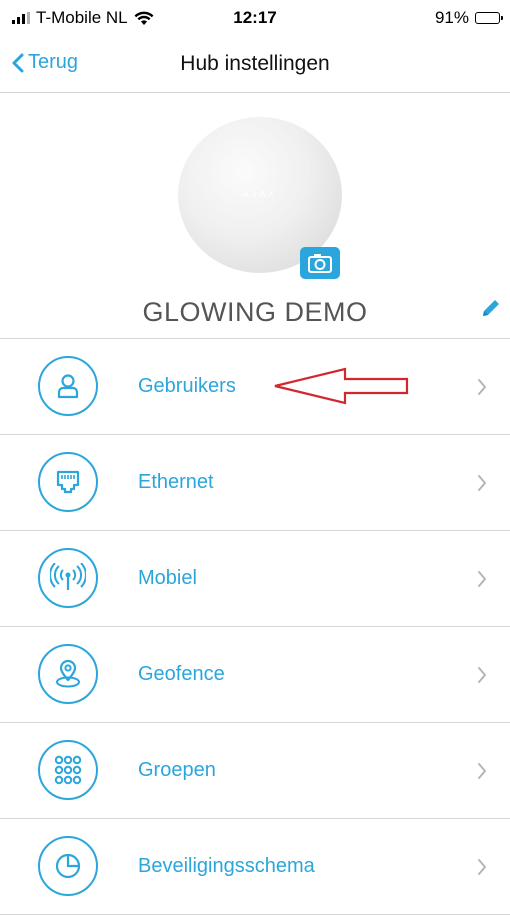 Image resolution: width=510 pixels, height=915 pixels. I want to click on settings-item-label: Groepen, so click(177, 770).